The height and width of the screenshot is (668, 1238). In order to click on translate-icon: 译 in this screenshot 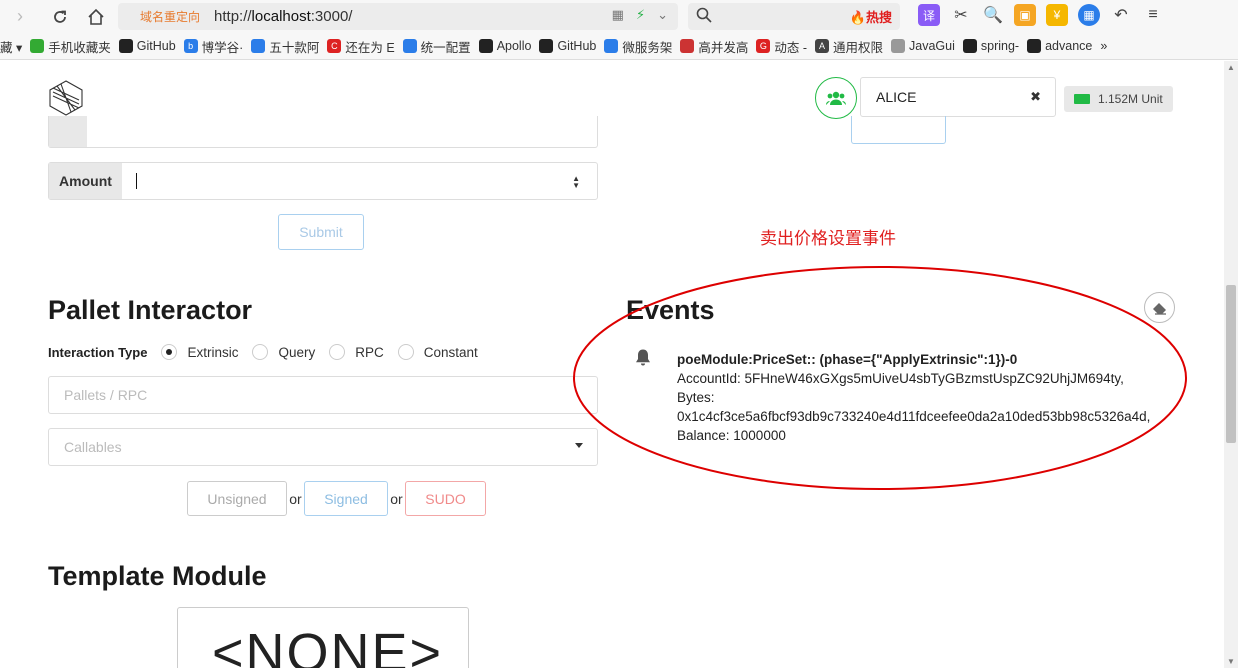, I will do `click(929, 15)`.